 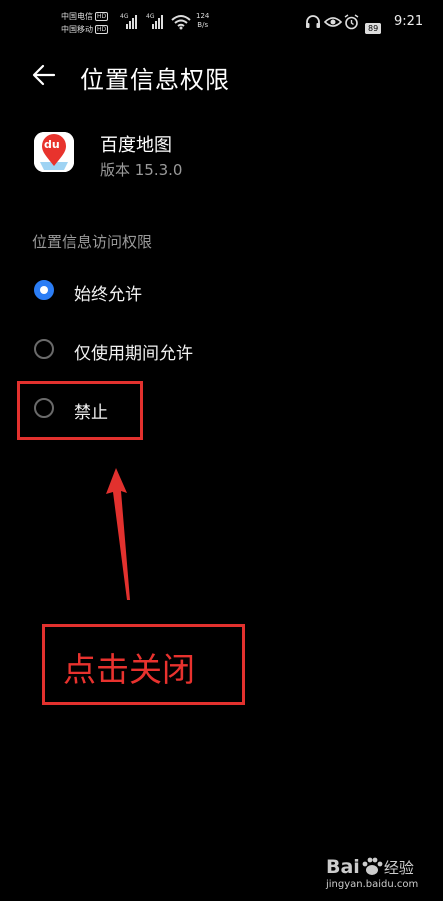 I want to click on net-speed: 124 B/s, so click(x=202, y=21).